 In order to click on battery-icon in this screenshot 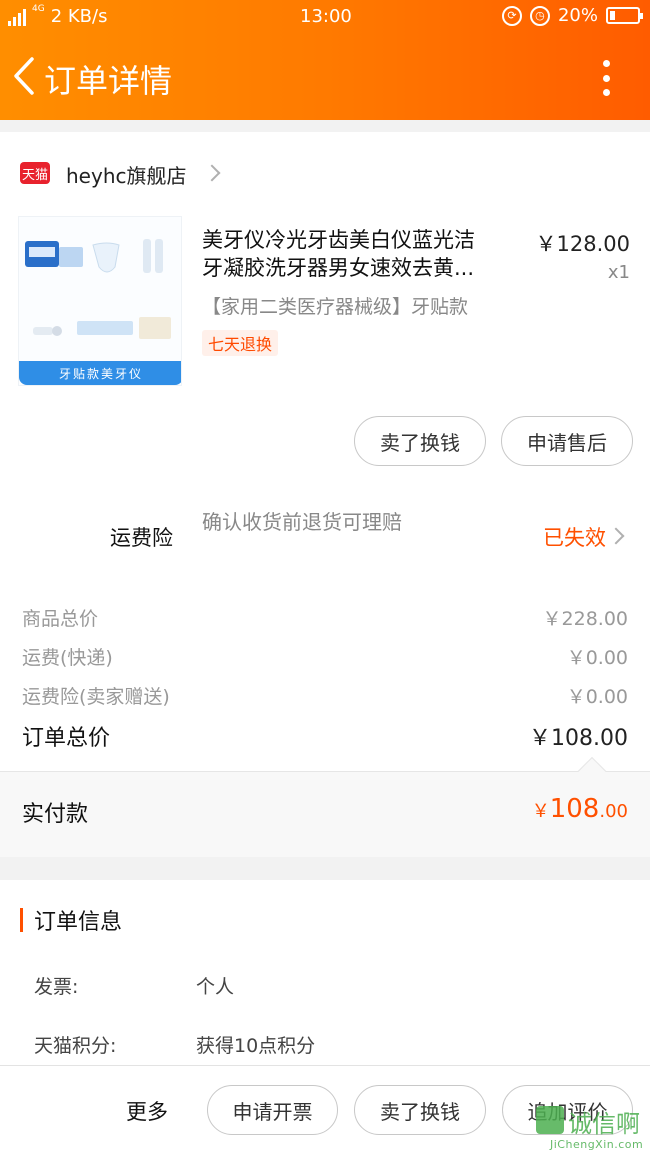, I will do `click(624, 15)`.